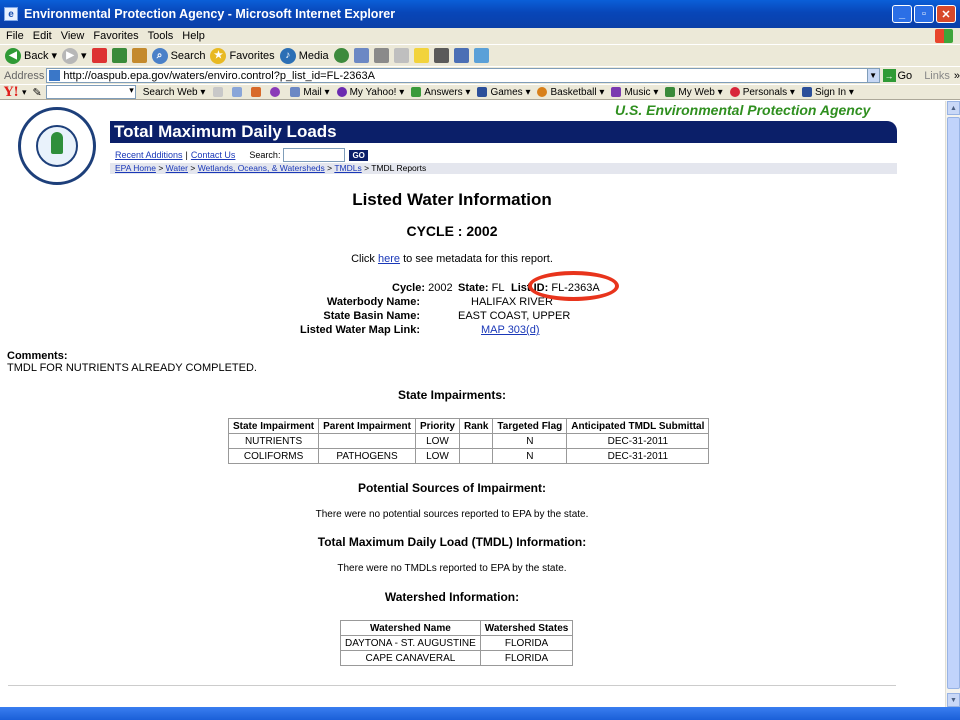 The width and height of the screenshot is (960, 720). I want to click on highlight-icon, so click(218, 92).